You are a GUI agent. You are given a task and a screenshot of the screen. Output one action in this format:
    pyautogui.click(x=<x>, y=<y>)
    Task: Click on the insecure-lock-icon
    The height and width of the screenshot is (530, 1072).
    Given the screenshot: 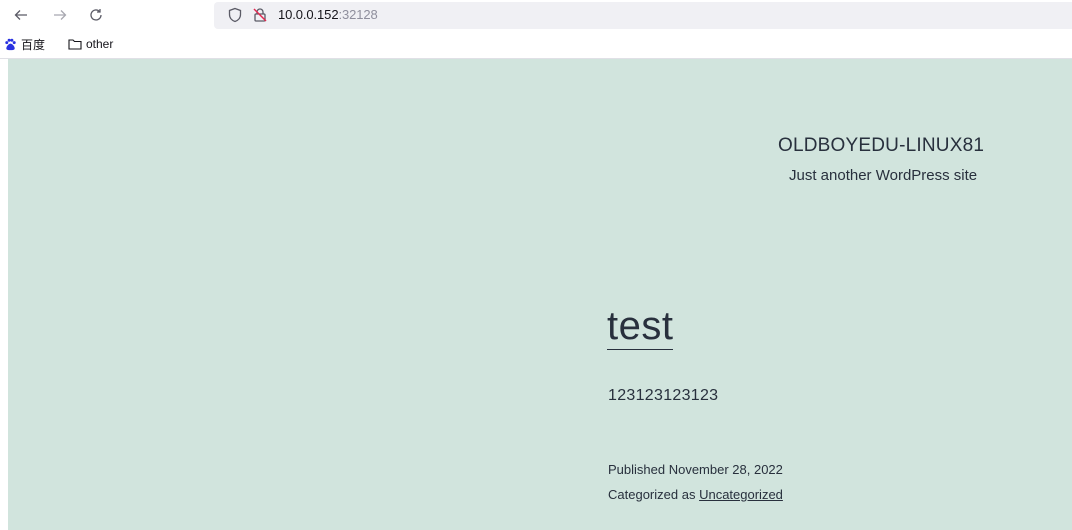 What is the action you would take?
    pyautogui.click(x=260, y=15)
    